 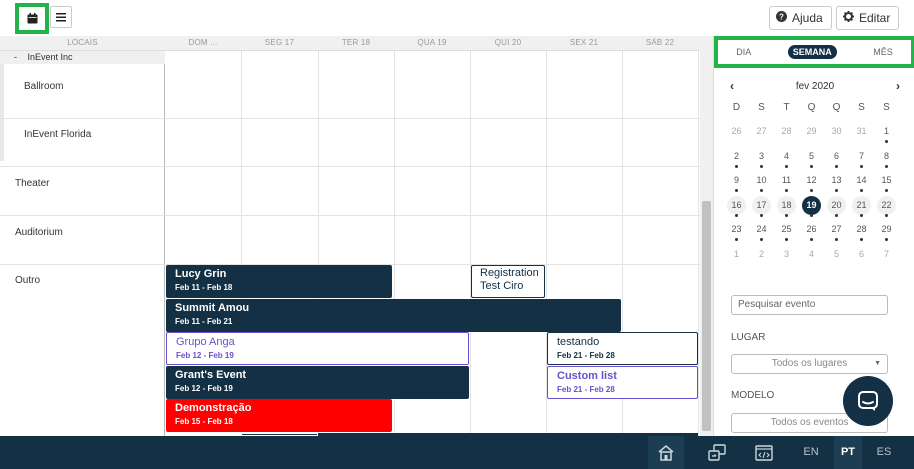 I want to click on day-header: SEX 21, so click(x=584, y=42).